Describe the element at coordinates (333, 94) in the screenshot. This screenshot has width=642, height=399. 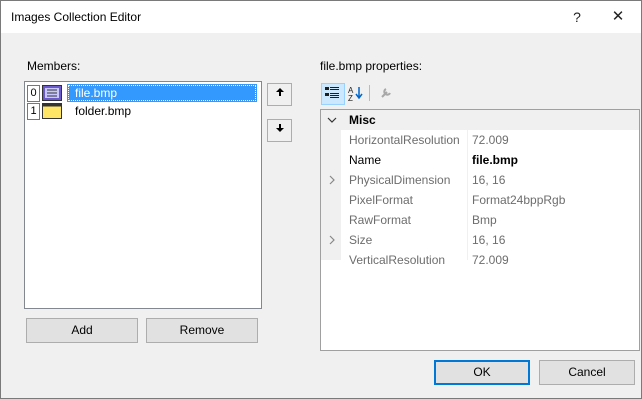
I see `categorized-icon` at that location.